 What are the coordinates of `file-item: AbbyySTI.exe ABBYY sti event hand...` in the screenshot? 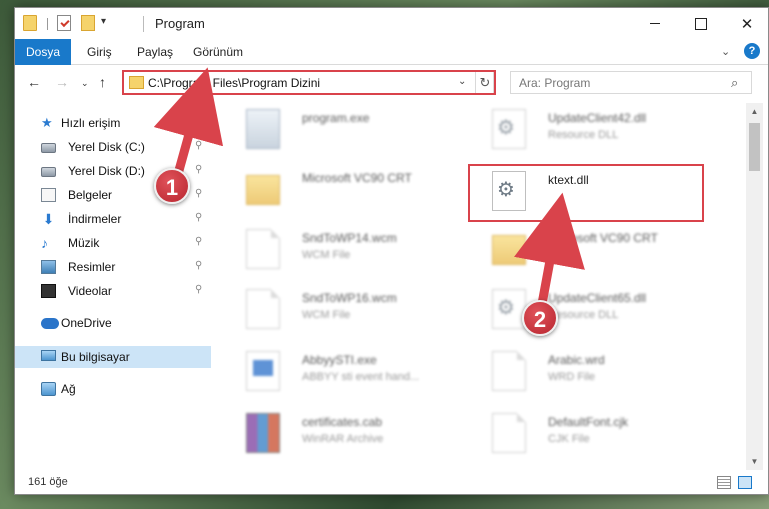 It's located at (354, 373).